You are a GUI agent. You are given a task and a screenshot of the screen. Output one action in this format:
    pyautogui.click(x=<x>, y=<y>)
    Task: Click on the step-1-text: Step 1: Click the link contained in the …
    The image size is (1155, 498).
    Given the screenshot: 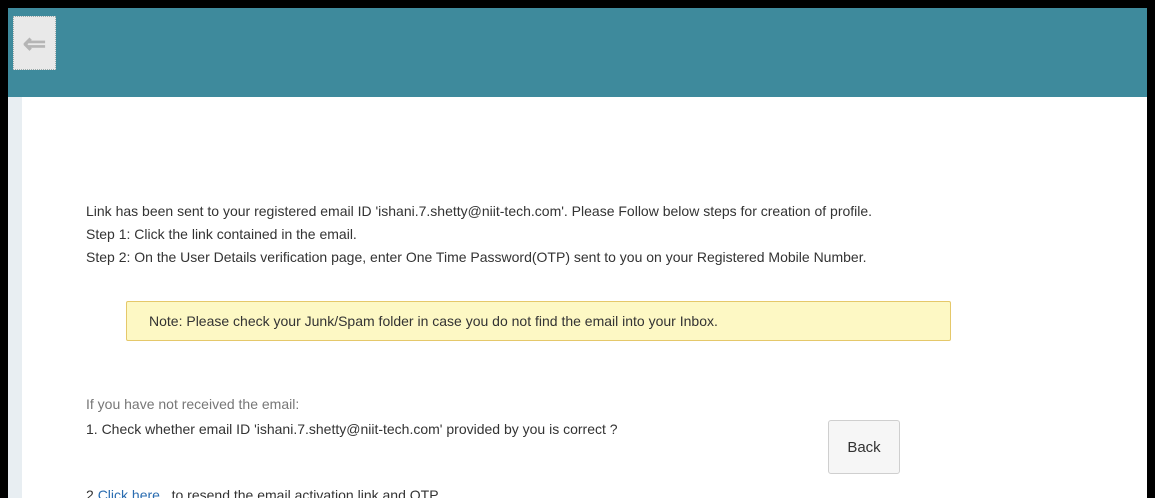 What is the action you would take?
    pyautogui.click(x=221, y=234)
    